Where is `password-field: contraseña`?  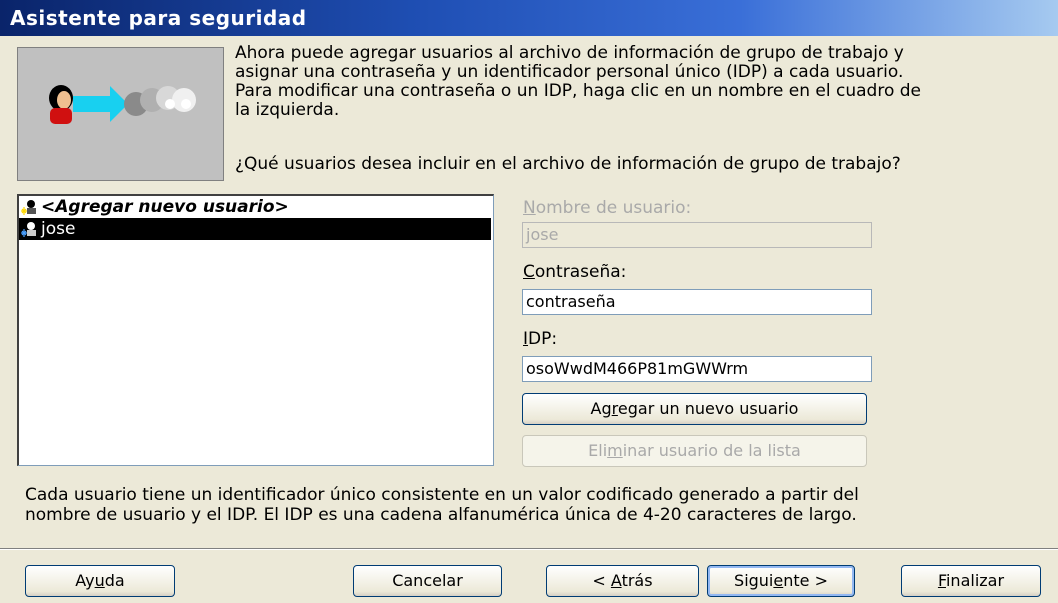
password-field: contraseña is located at coordinates (697, 302).